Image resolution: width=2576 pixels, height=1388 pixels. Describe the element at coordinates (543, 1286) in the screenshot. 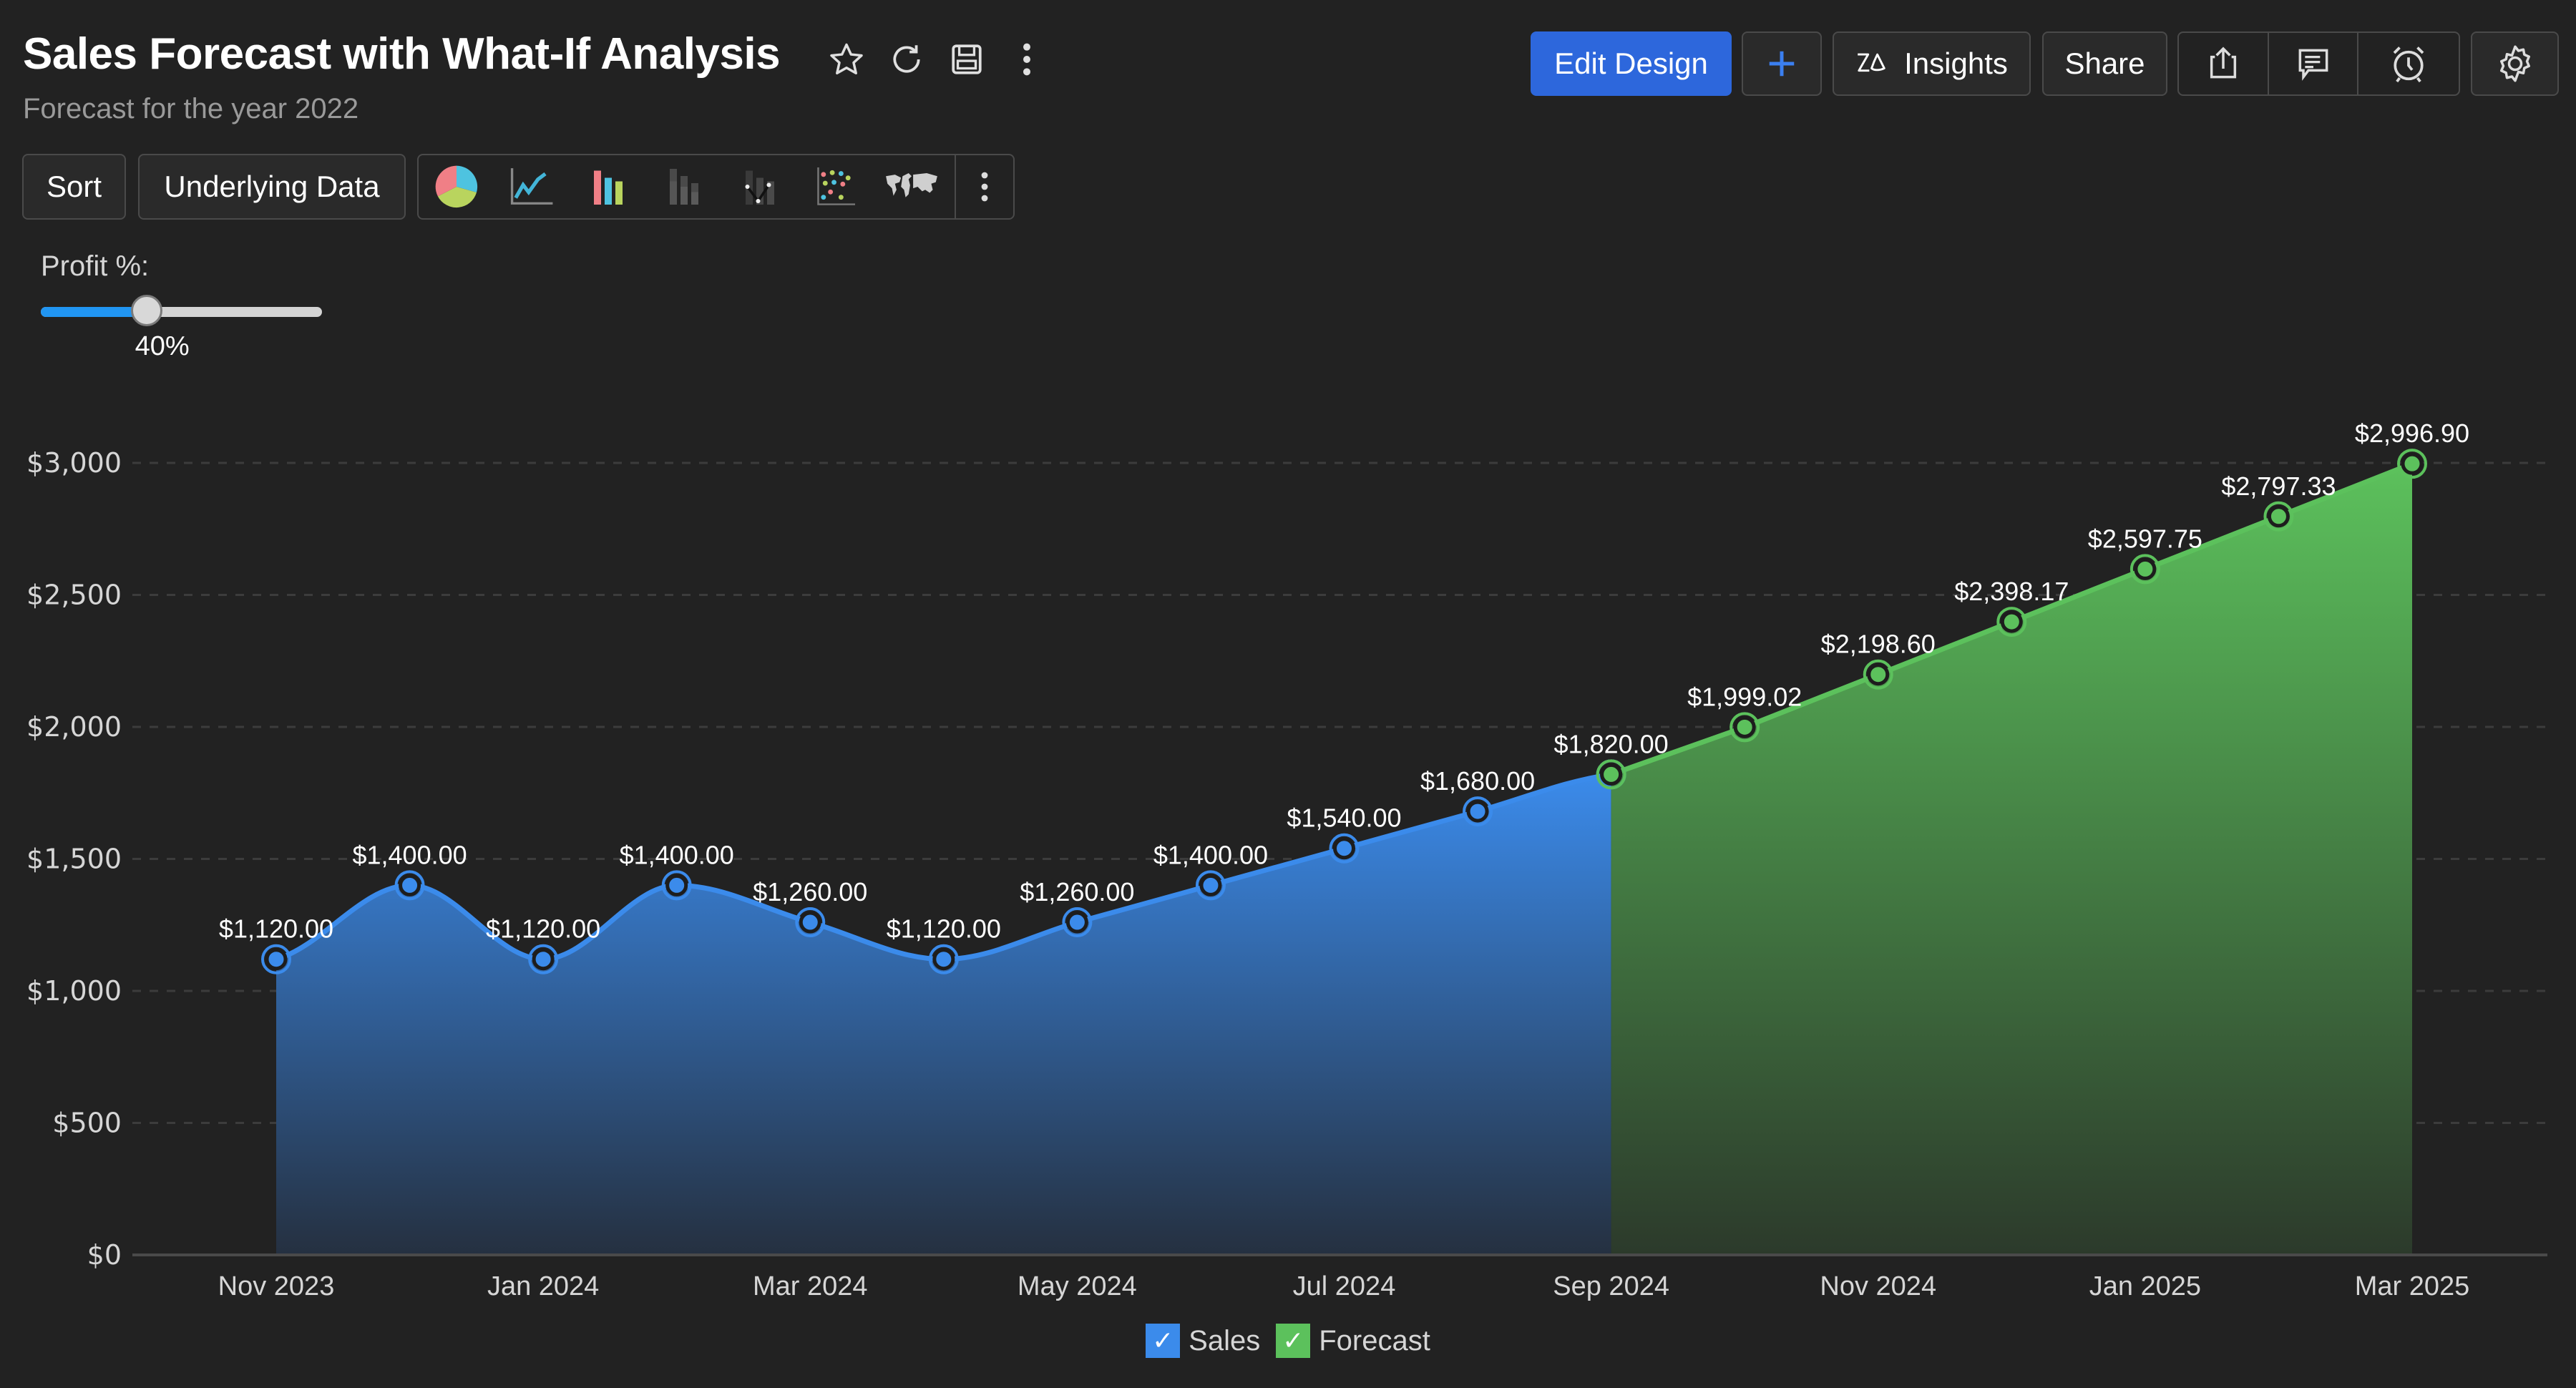

I see `x-tick-label: Jan 2024` at that location.